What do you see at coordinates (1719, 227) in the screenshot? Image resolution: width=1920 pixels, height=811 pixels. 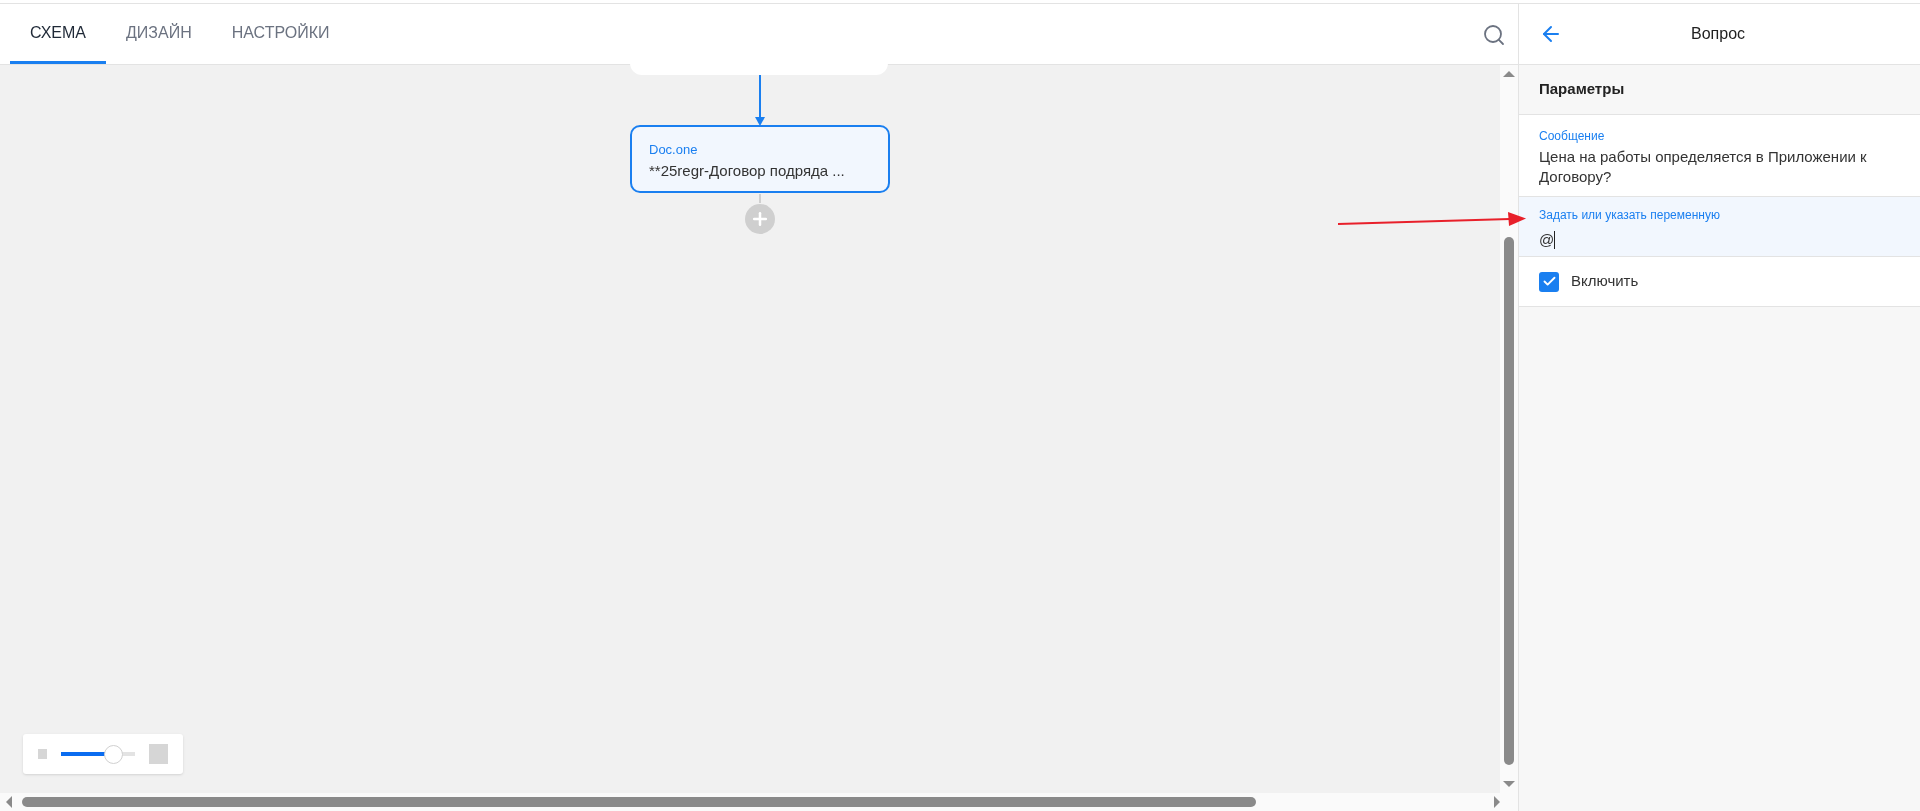 I see `variable-field: Задать или указать переменную @` at bounding box center [1719, 227].